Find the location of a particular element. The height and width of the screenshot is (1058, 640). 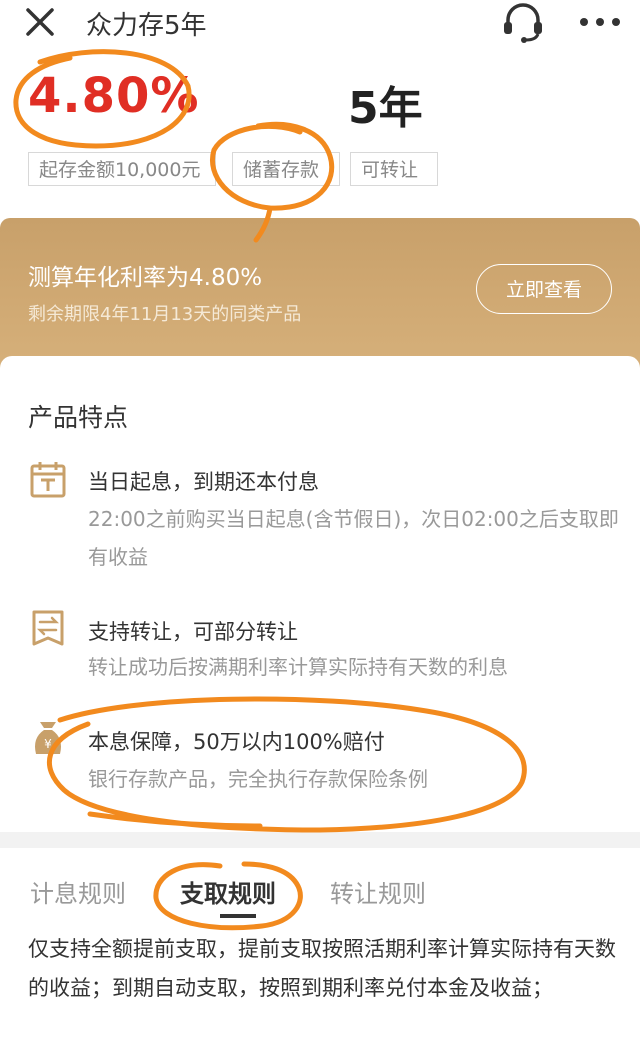

tag-min-amount: 起存金额10,000元 is located at coordinates (122, 169).